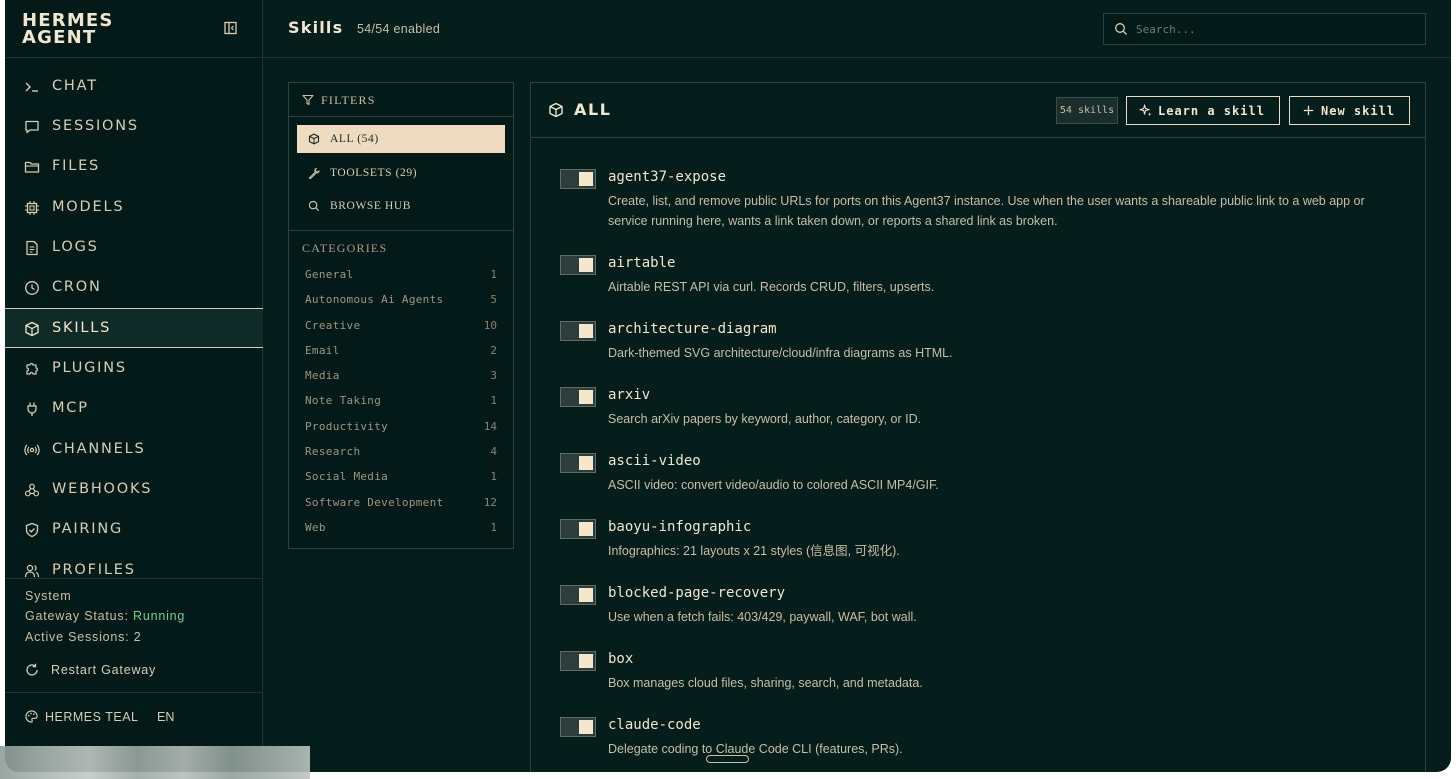 This screenshot has height=779, width=1456. Describe the element at coordinates (493, 350) in the screenshot. I see `category-count: 2` at that location.